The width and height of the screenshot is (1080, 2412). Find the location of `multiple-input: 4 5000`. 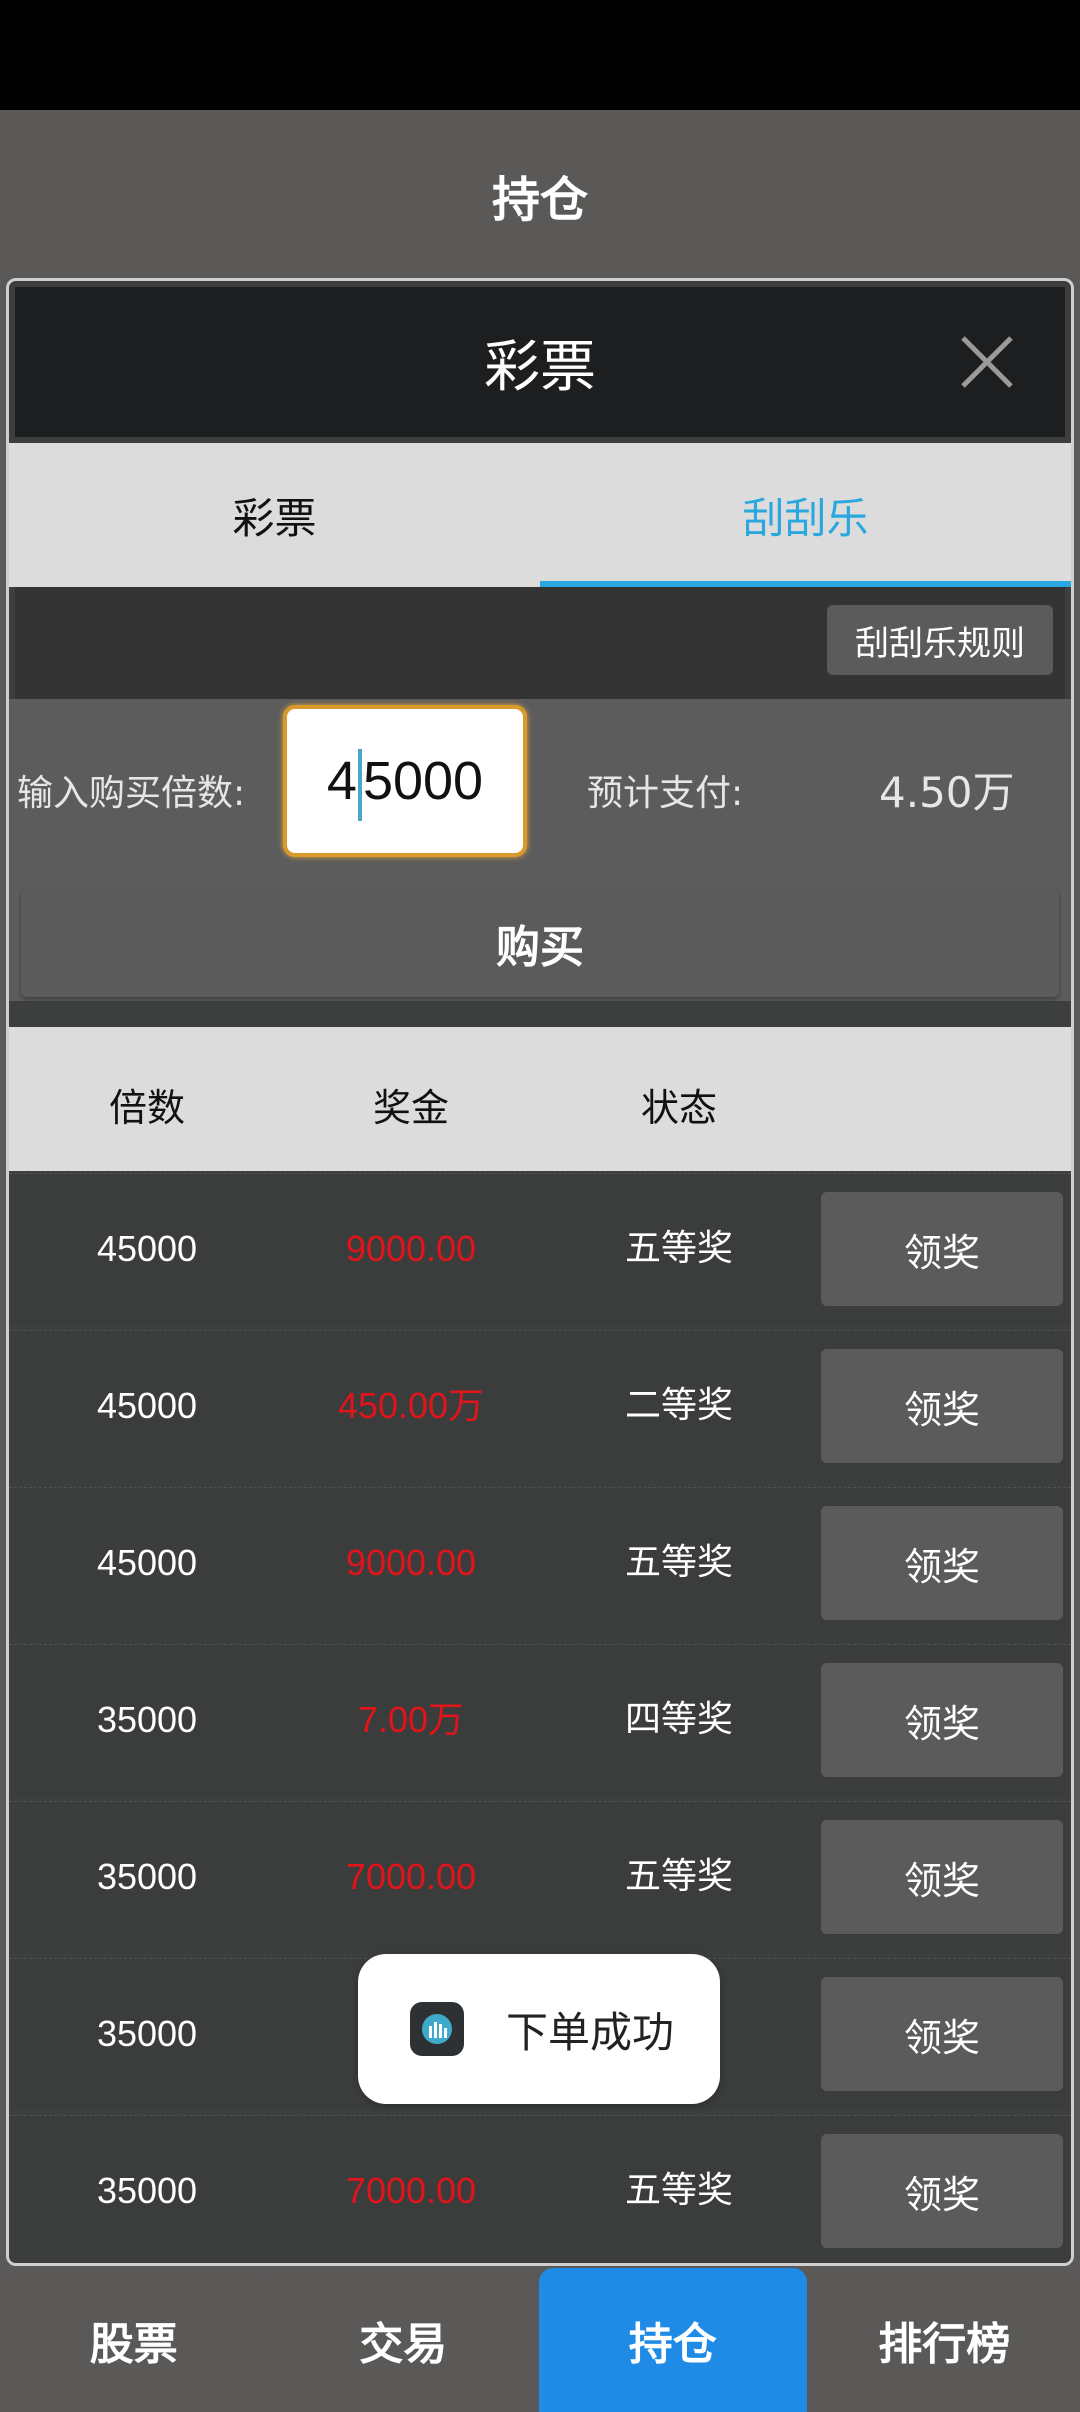

multiple-input: 4 5000 is located at coordinates (405, 781).